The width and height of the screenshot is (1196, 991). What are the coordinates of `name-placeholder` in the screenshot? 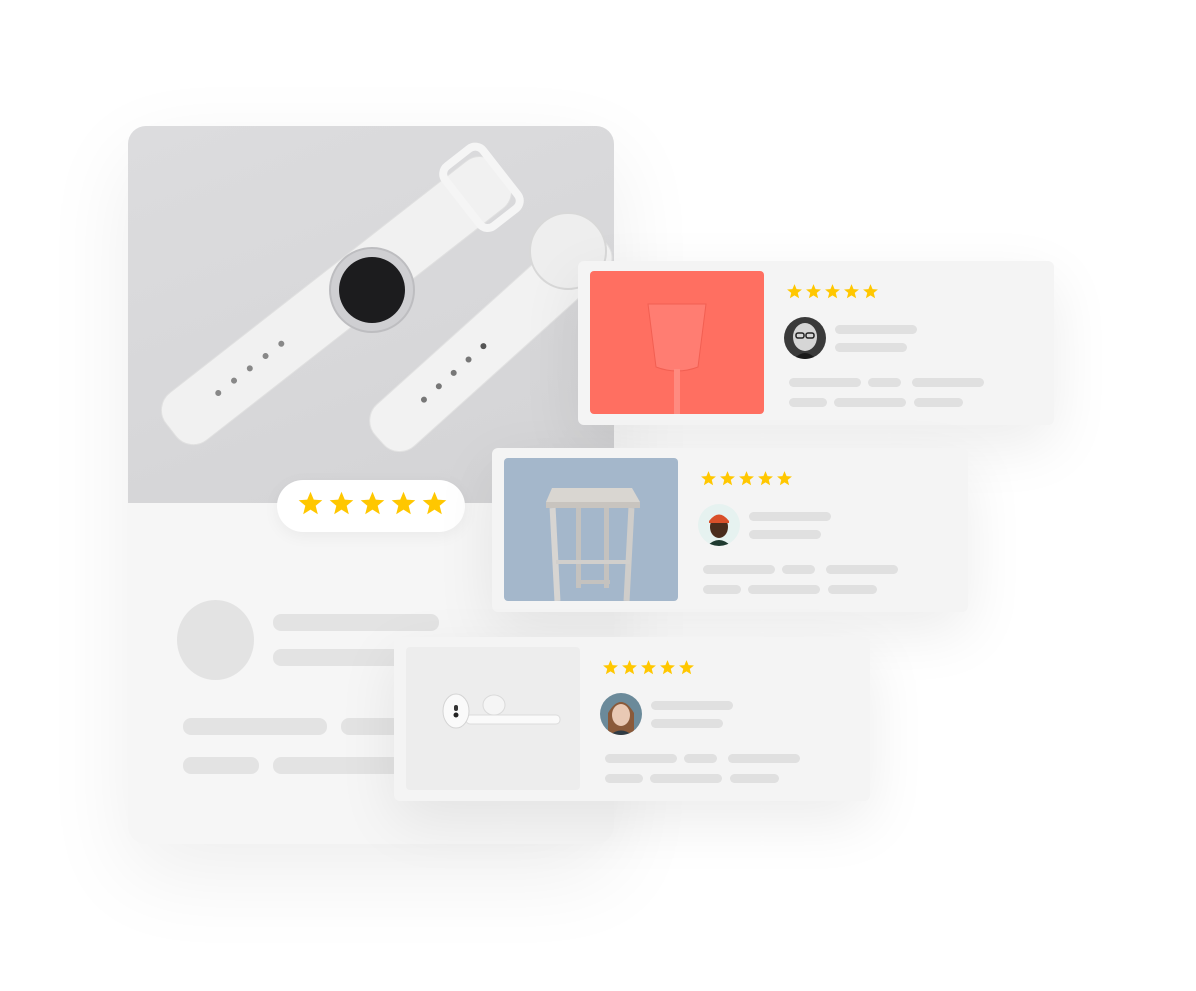 It's located at (356, 622).